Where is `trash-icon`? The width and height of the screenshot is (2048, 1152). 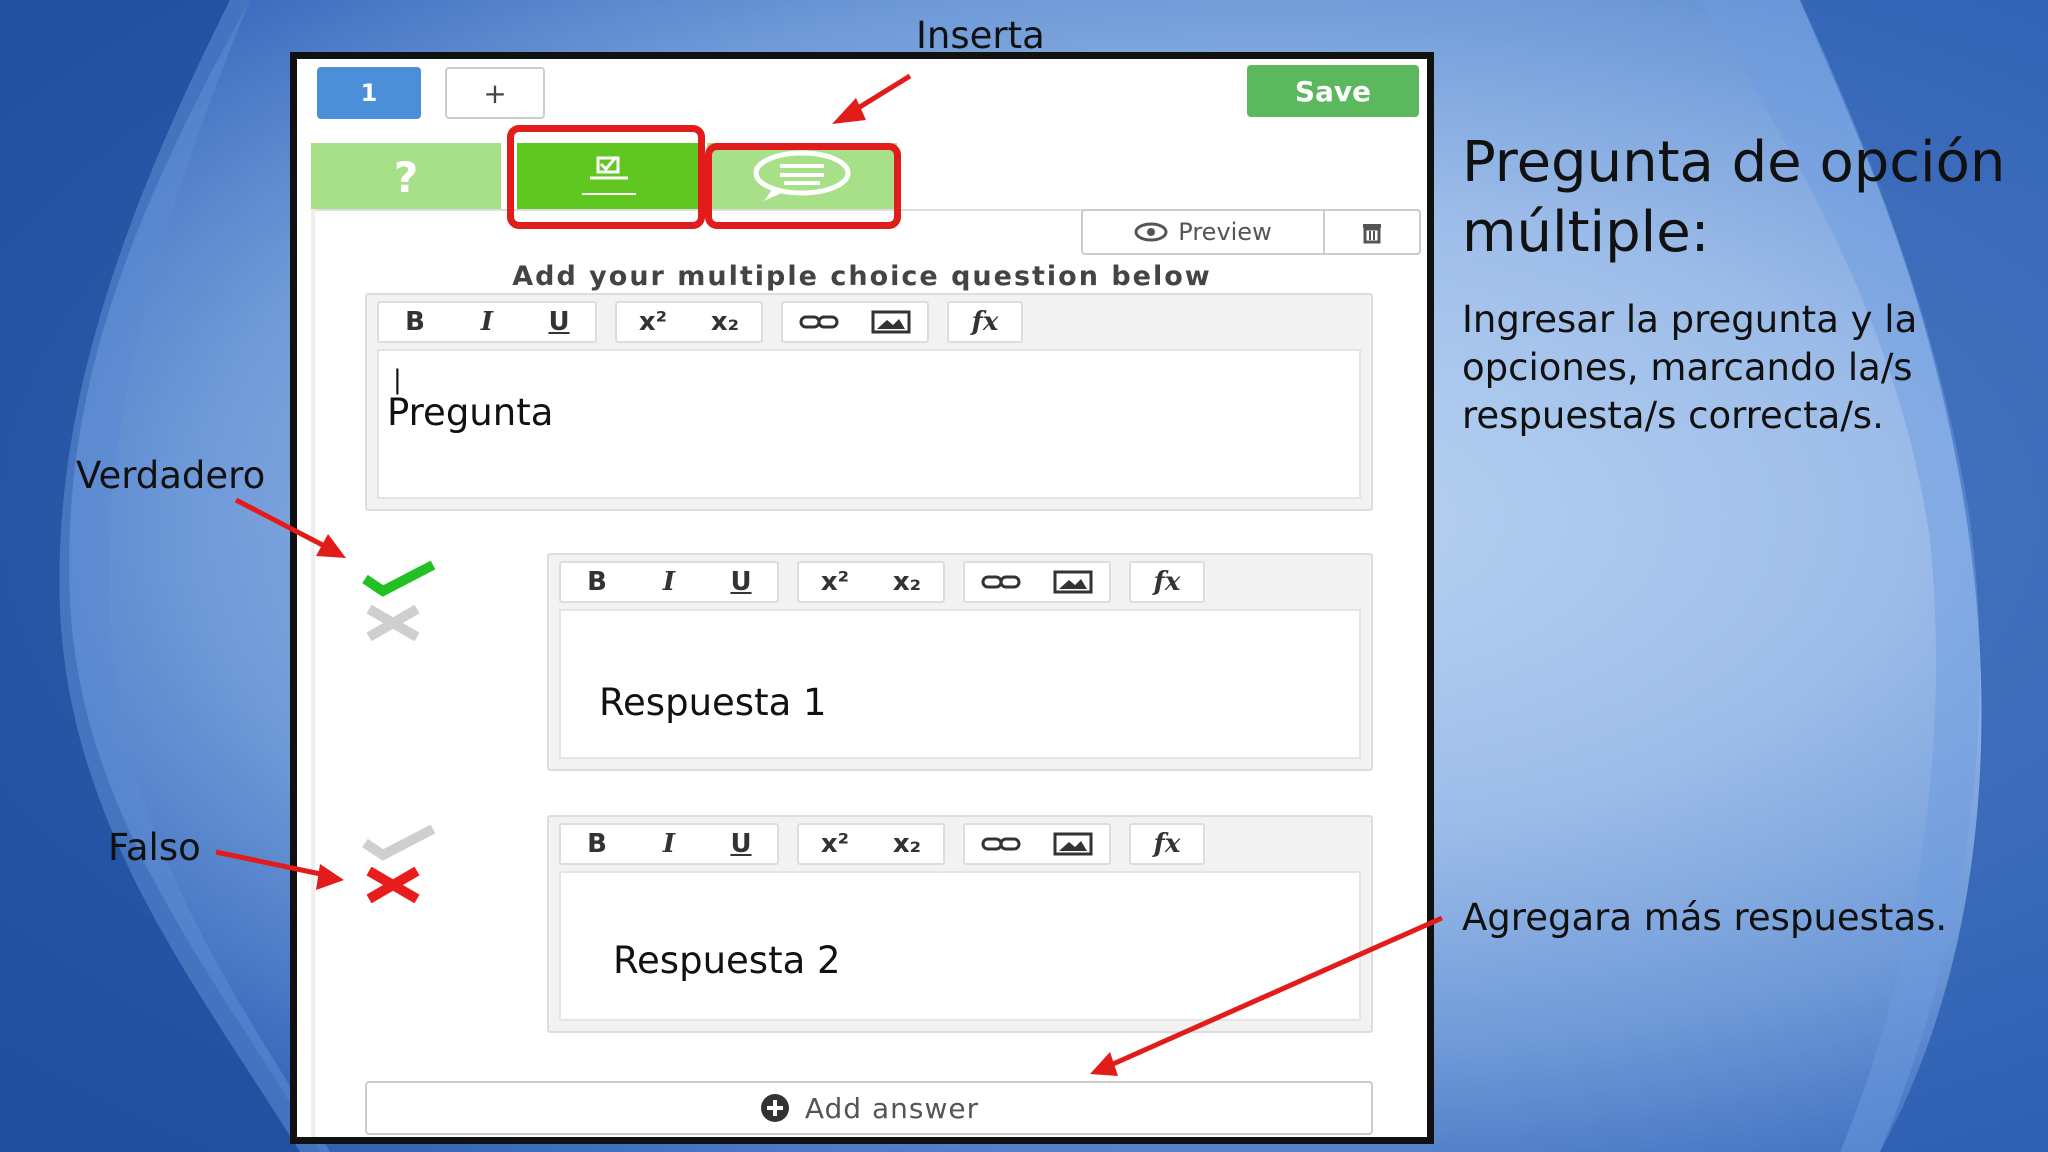
trash-icon is located at coordinates (1372, 234).